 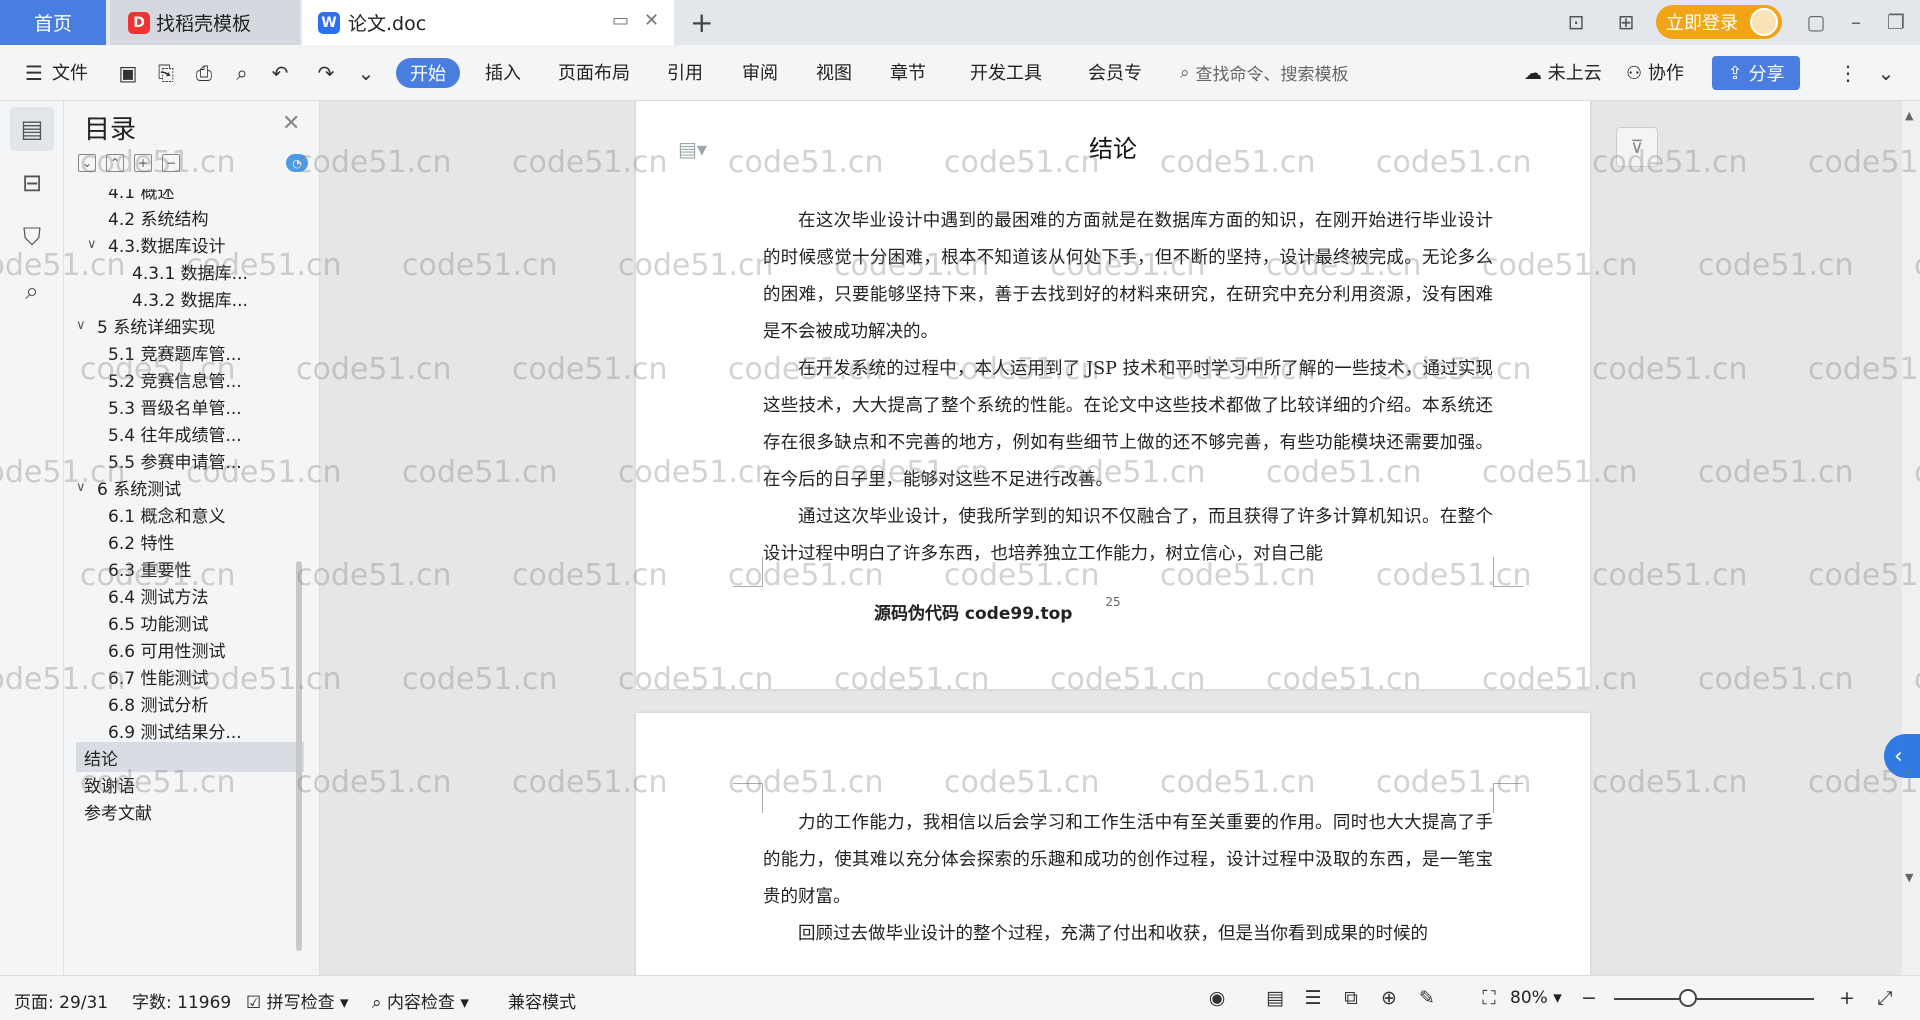 What do you see at coordinates (428, 73) in the screenshot?
I see `menu-tab-start: 开始` at bounding box center [428, 73].